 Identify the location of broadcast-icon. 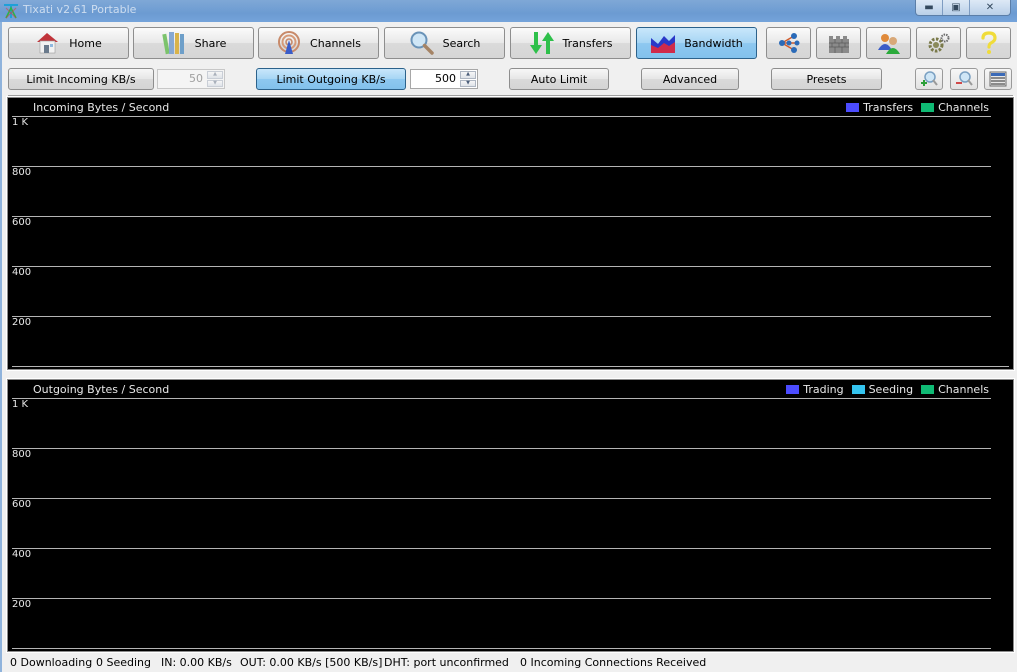
(289, 42).